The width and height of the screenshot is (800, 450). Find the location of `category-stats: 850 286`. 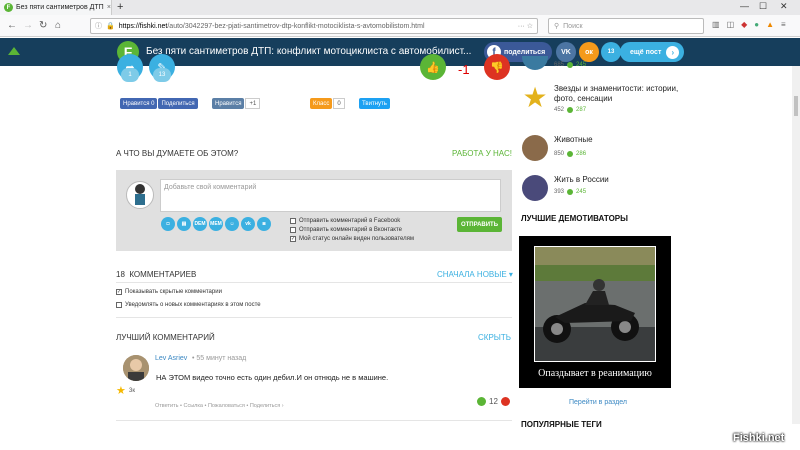

category-stats: 850 286 is located at coordinates (570, 154).